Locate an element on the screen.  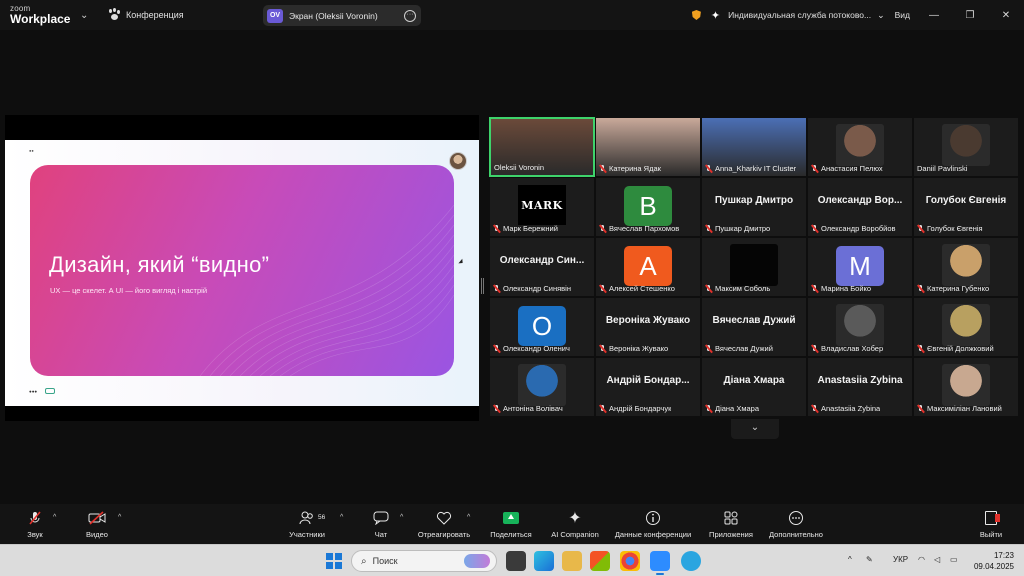
apps-icon is located at coordinates (731, 518).